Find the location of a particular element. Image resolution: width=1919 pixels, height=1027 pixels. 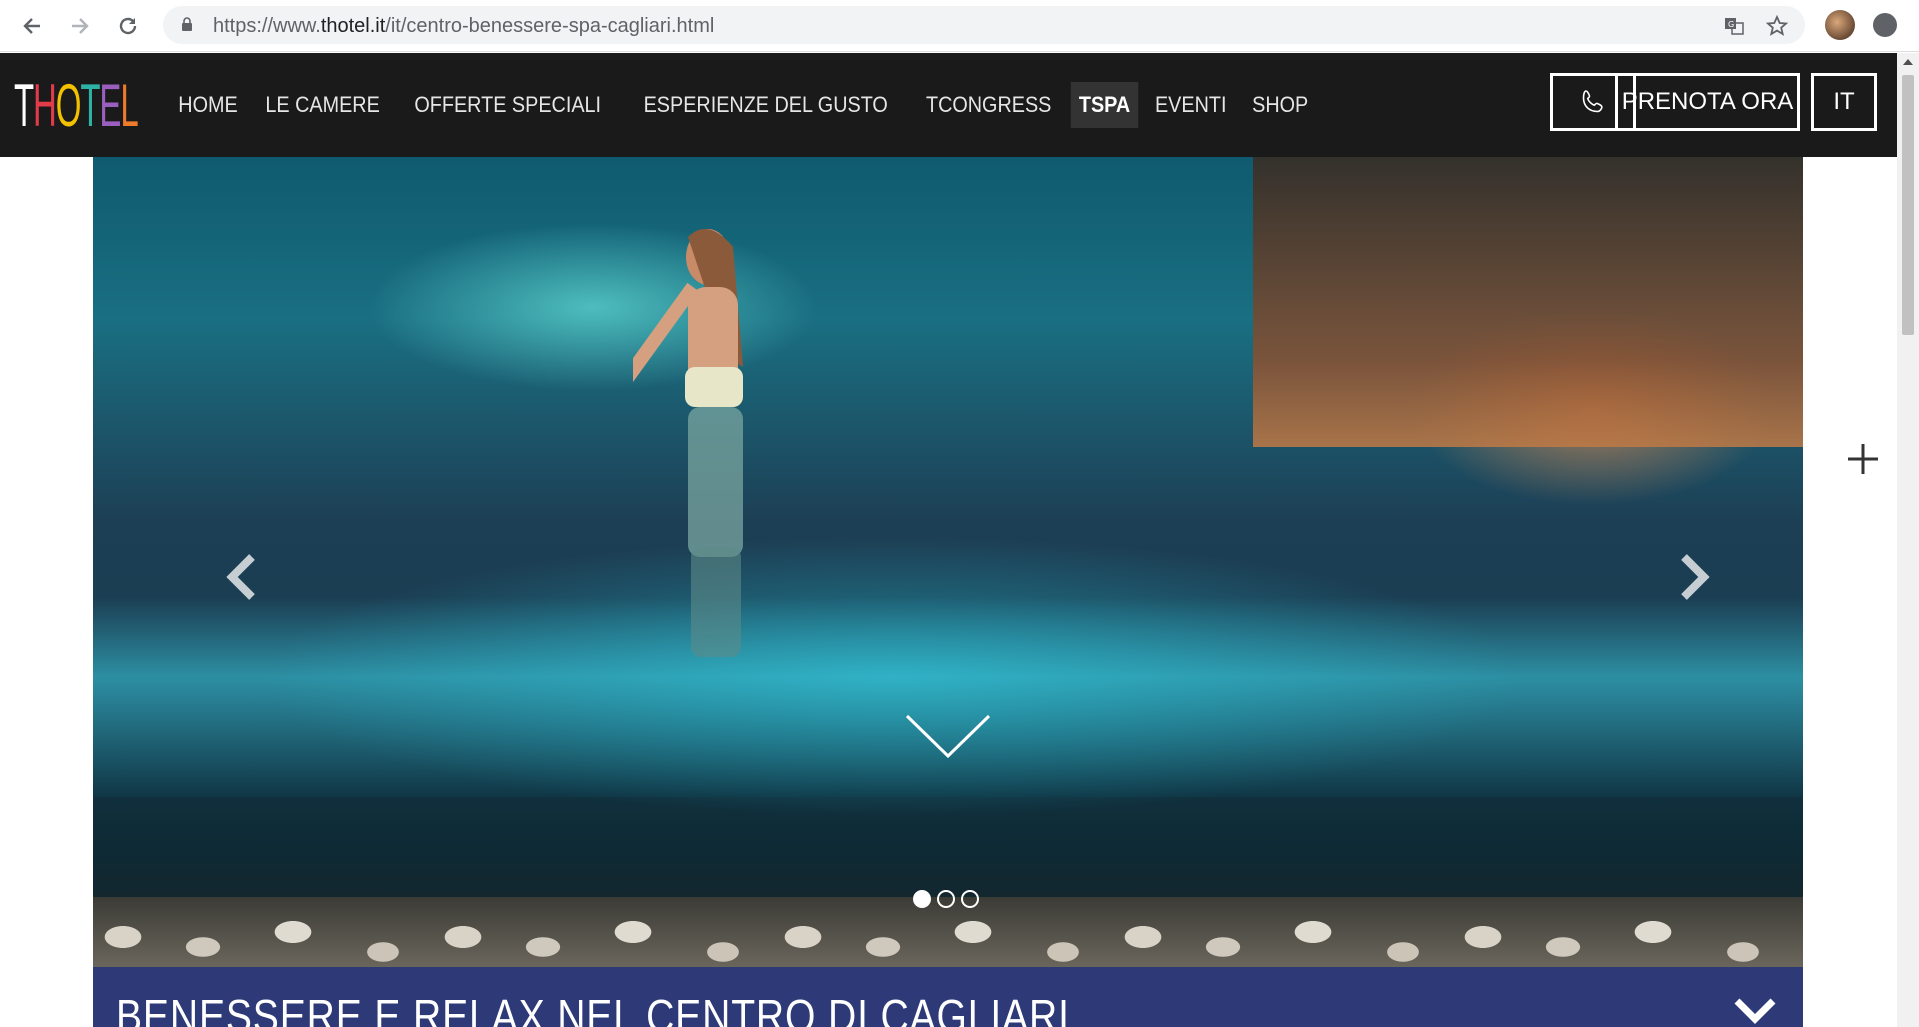

thotel-logo: THOTEL is located at coordinates (76, 105).